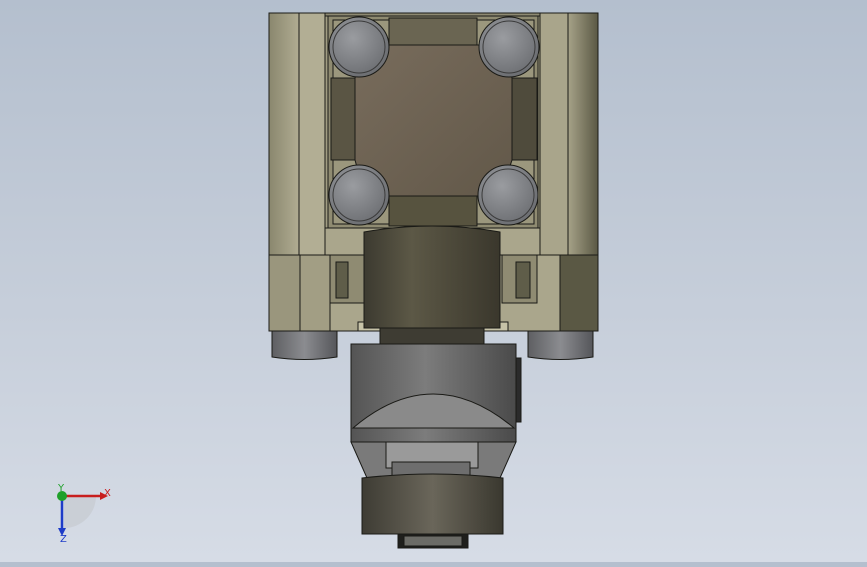 Image resolution: width=867 pixels, height=567 pixels. I want to click on bolt-top-left, so click(359, 47).